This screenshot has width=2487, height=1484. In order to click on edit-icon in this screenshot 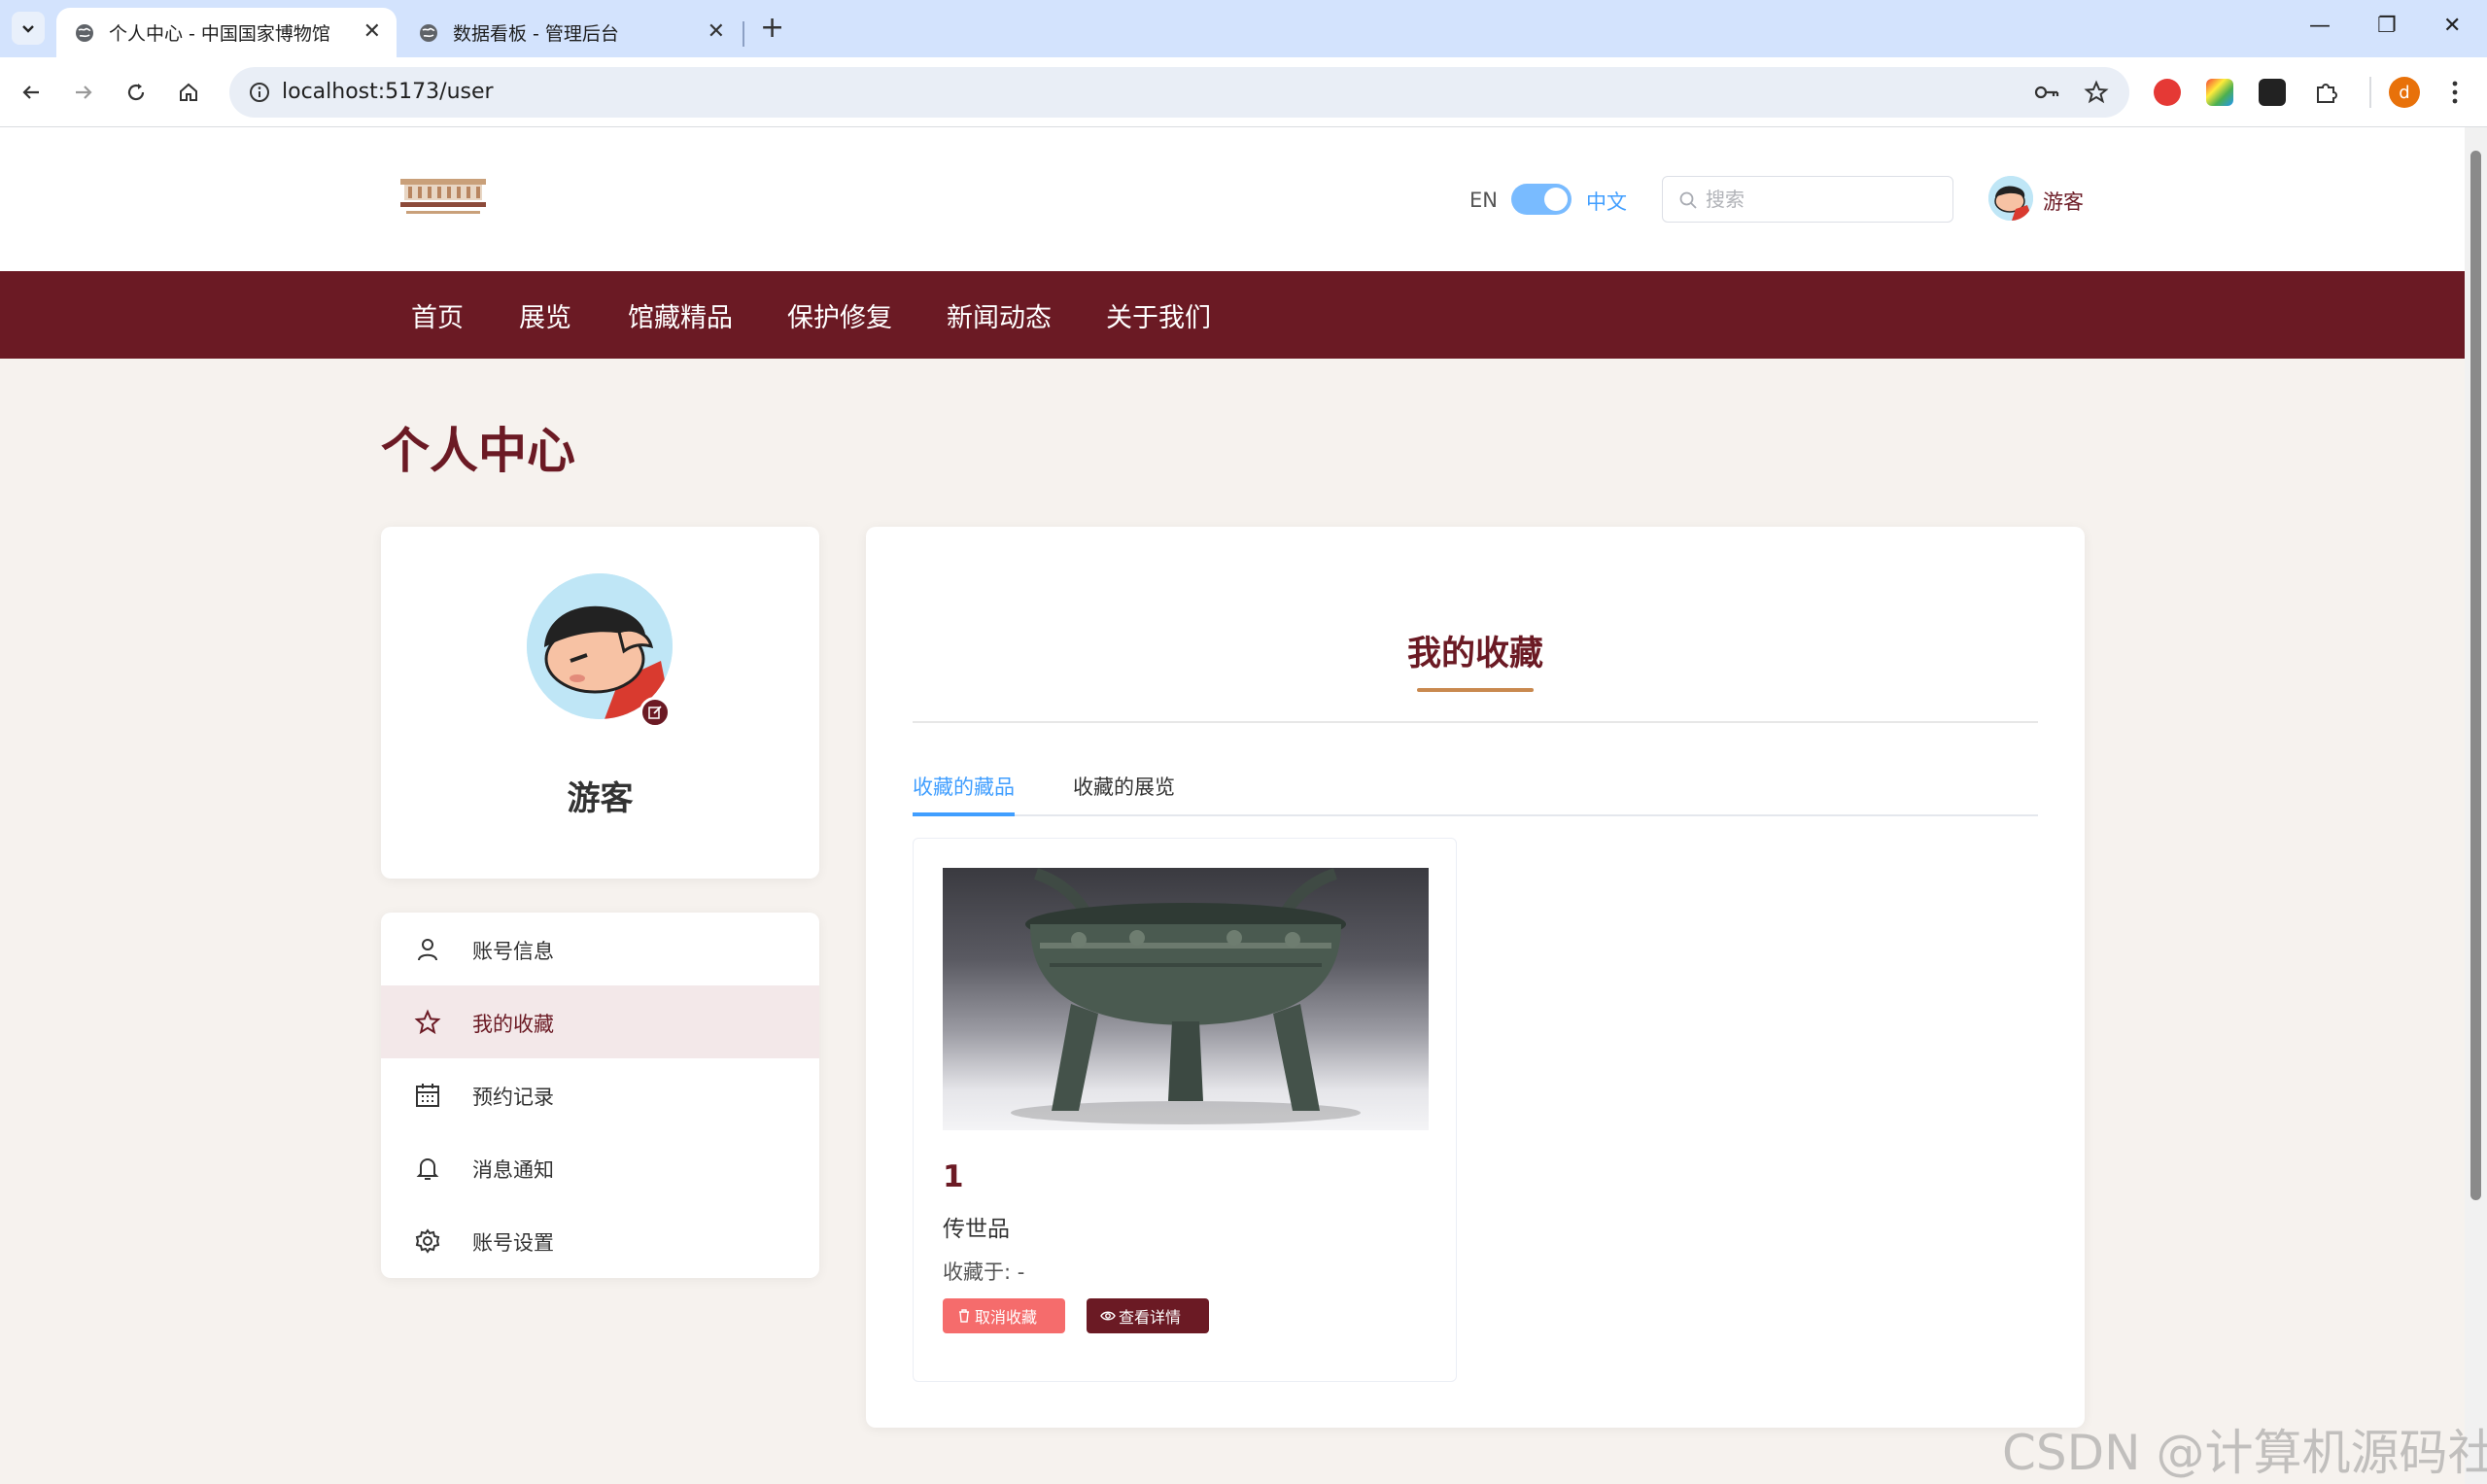, I will do `click(655, 712)`.